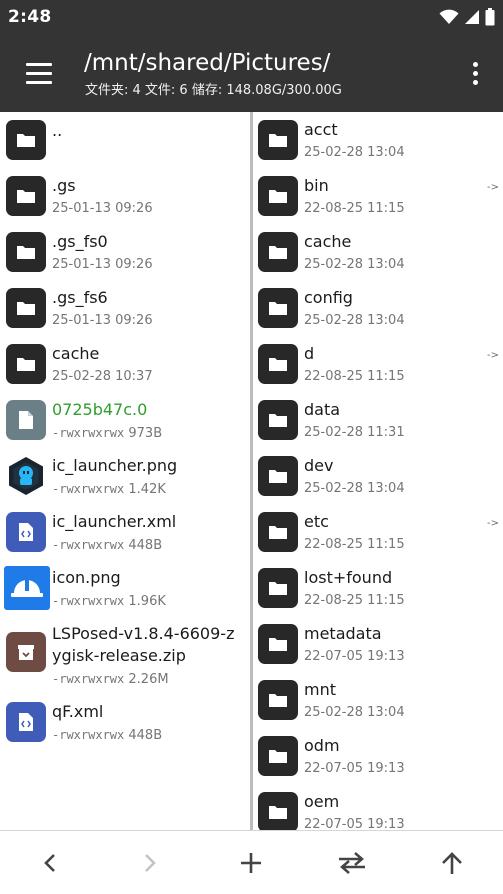 The width and height of the screenshot is (503, 894). Describe the element at coordinates (39, 73) in the screenshot. I see `menu-icon` at that location.